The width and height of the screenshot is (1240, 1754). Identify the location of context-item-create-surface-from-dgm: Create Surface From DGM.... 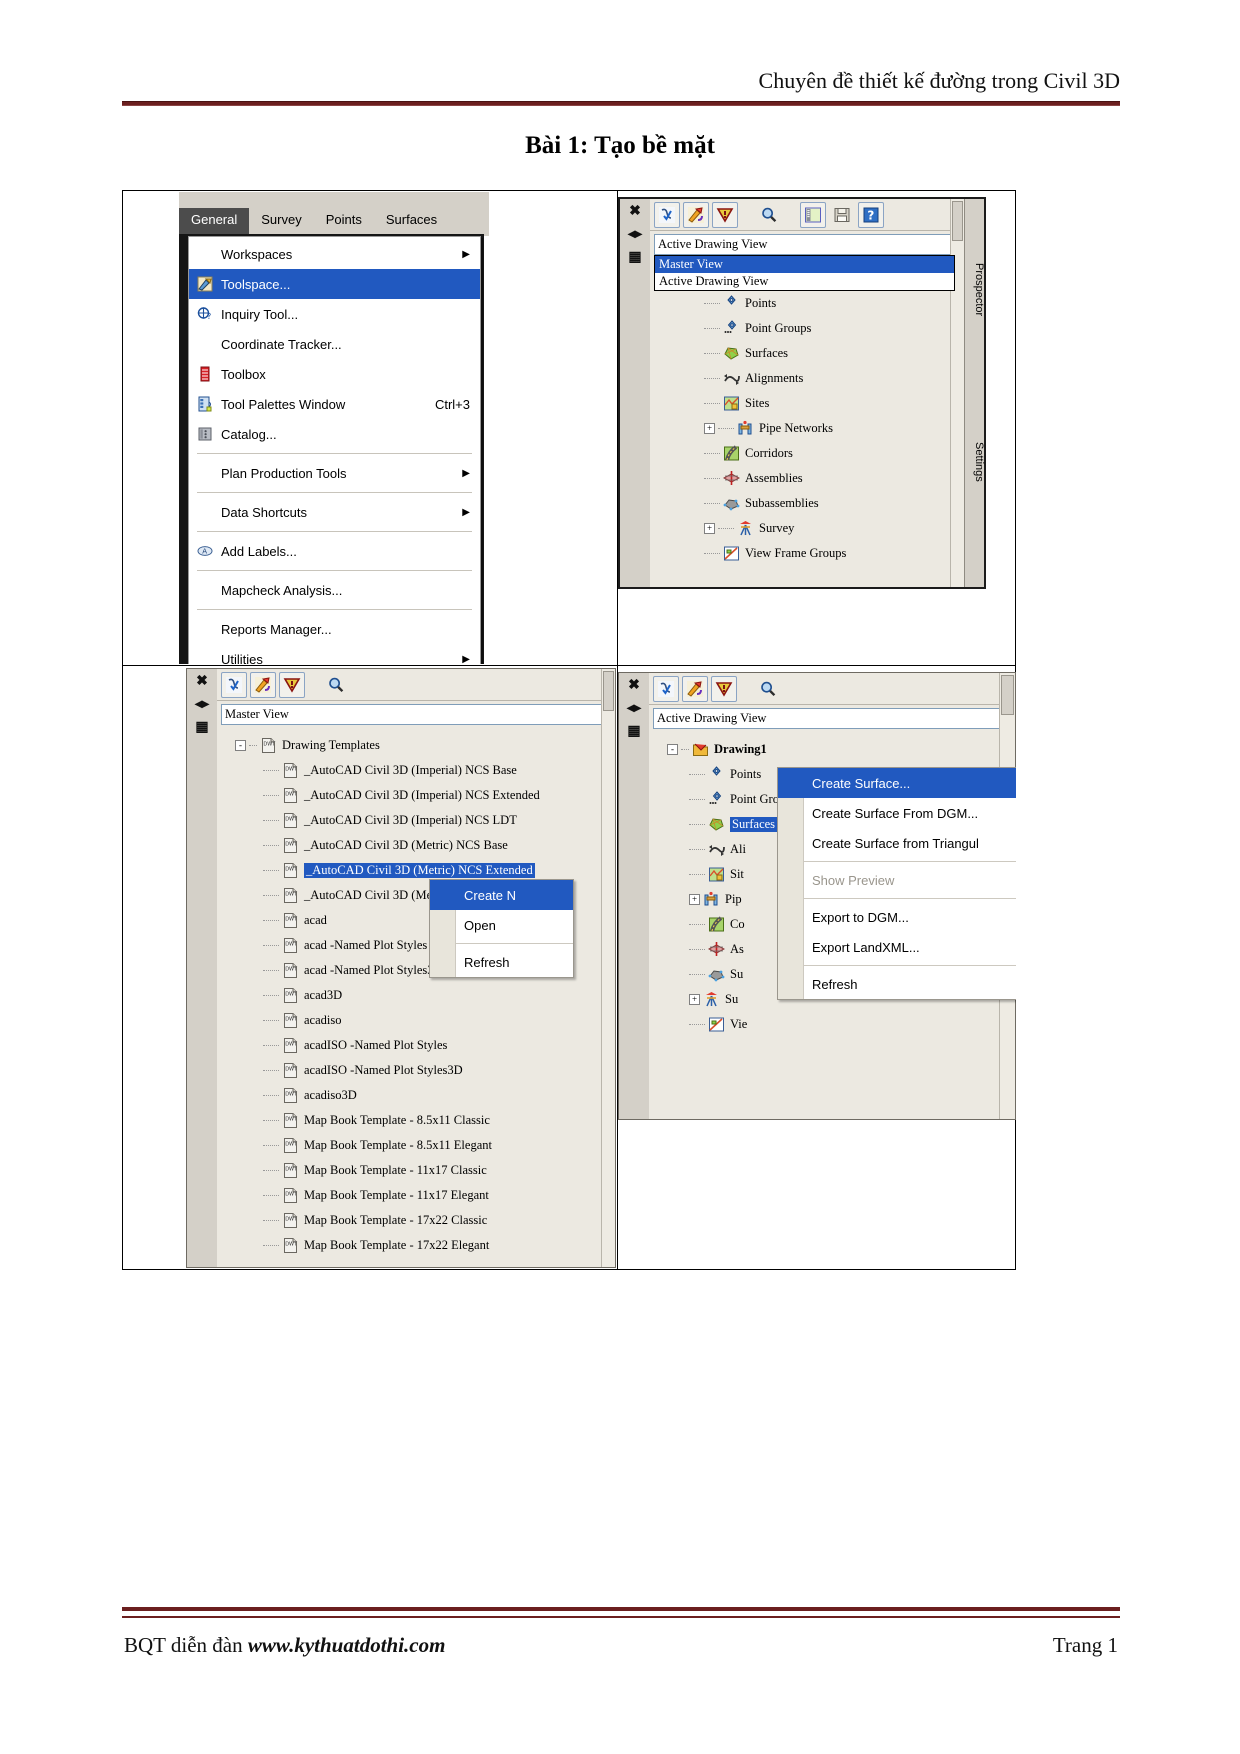
(897, 813).